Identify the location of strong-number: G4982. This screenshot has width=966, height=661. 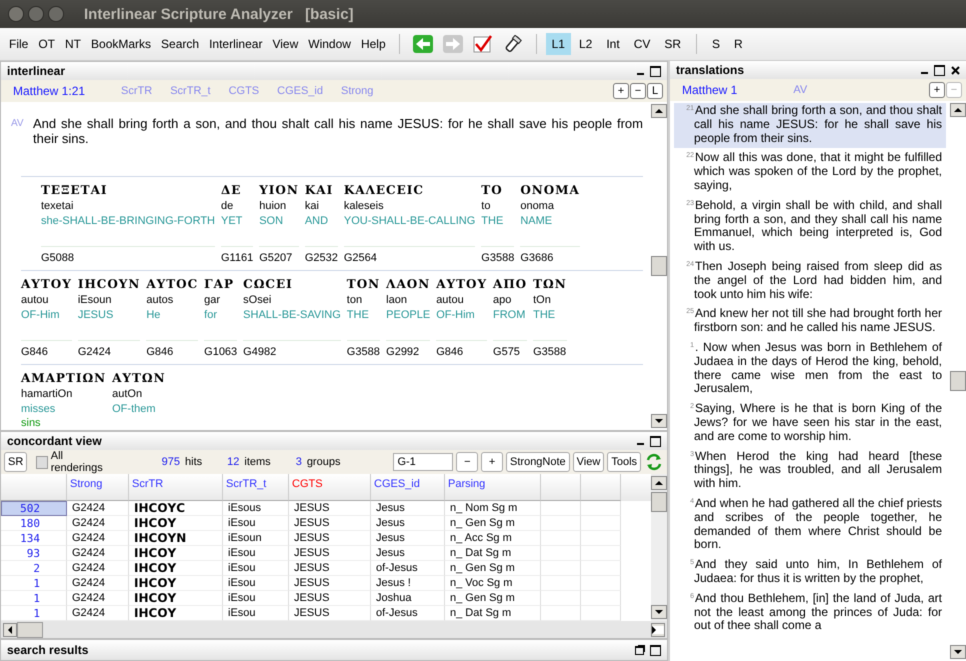
(259, 352).